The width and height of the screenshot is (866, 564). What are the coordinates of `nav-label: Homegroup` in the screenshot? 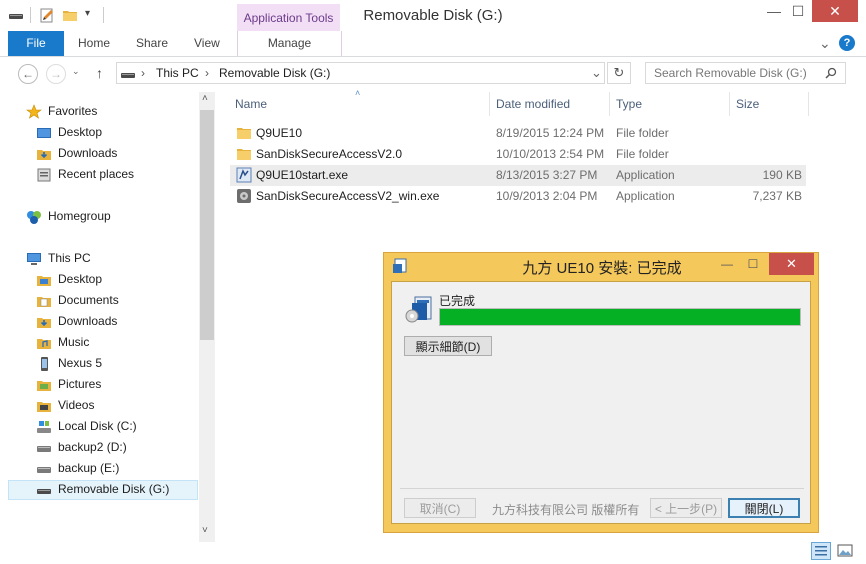 It's located at (79, 216).